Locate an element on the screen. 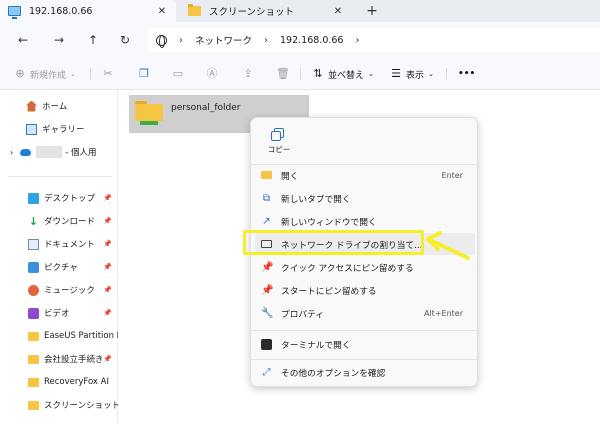 This screenshot has height=424, width=600. sidebar-item-videos: ビデオ 📌 is located at coordinates (59, 313).